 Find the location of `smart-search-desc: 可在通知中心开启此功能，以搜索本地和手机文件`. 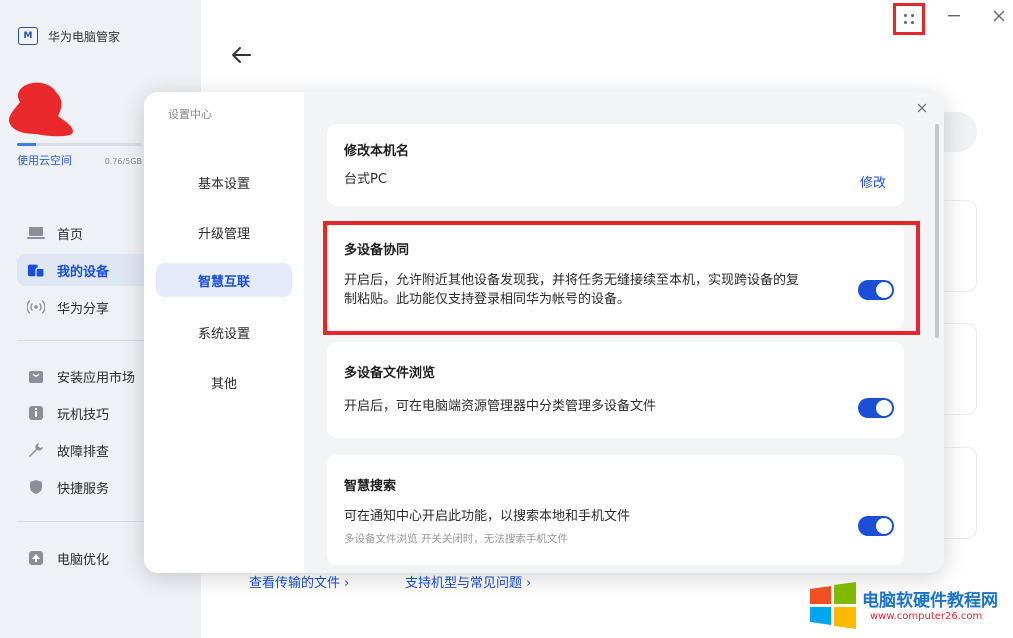

smart-search-desc: 可在通知中心开启此功能，以搜索本地和手机文件 is located at coordinates (487, 516).